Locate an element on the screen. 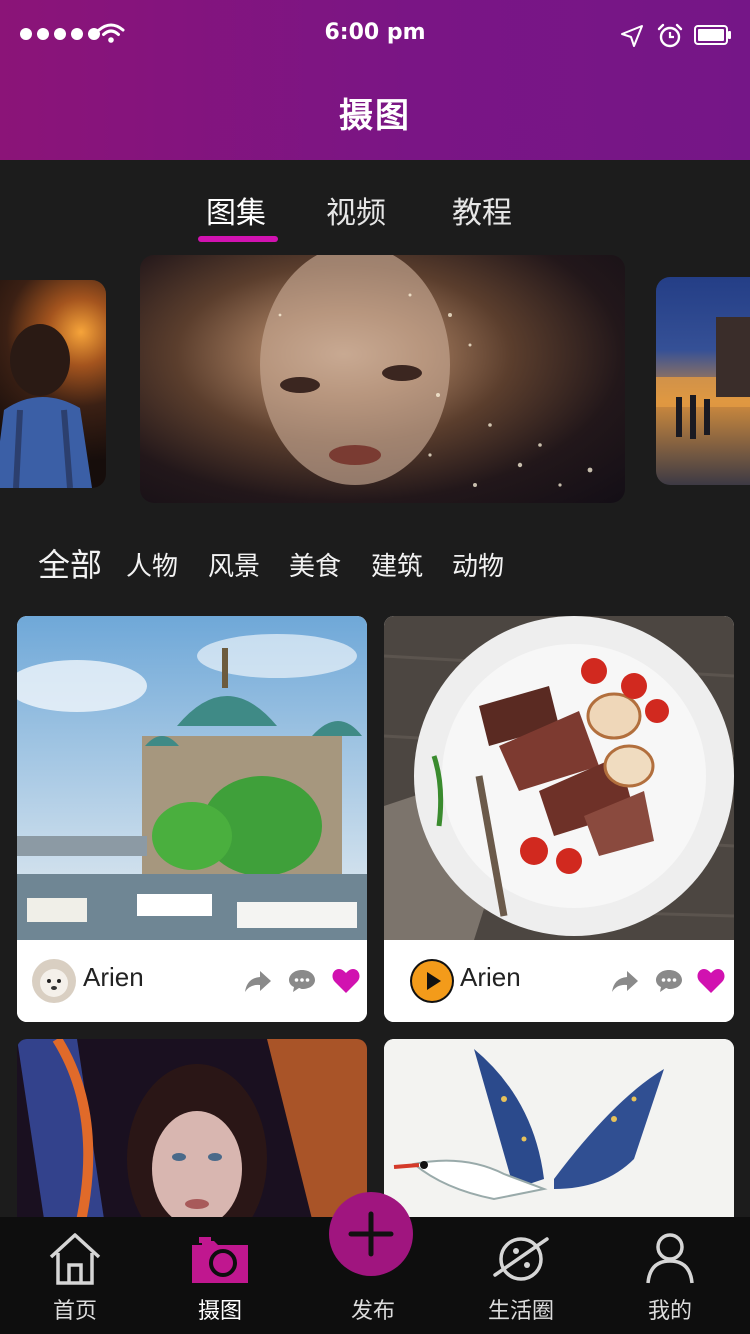  carousel-slide-prev is located at coordinates (53, 384).